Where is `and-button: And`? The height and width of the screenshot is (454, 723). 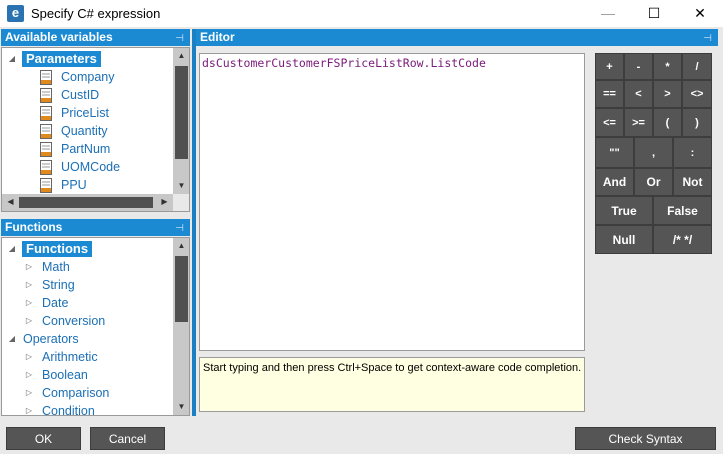
and-button: And is located at coordinates (614, 182).